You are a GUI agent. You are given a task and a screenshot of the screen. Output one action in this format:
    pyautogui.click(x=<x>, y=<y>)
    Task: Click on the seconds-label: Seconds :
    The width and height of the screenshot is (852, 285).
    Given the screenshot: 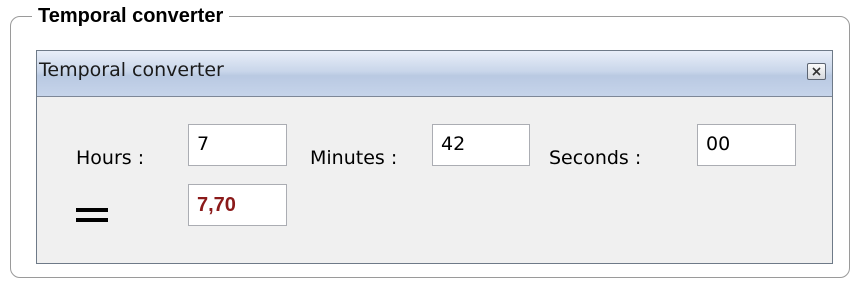 What is the action you would take?
    pyautogui.click(x=595, y=158)
    